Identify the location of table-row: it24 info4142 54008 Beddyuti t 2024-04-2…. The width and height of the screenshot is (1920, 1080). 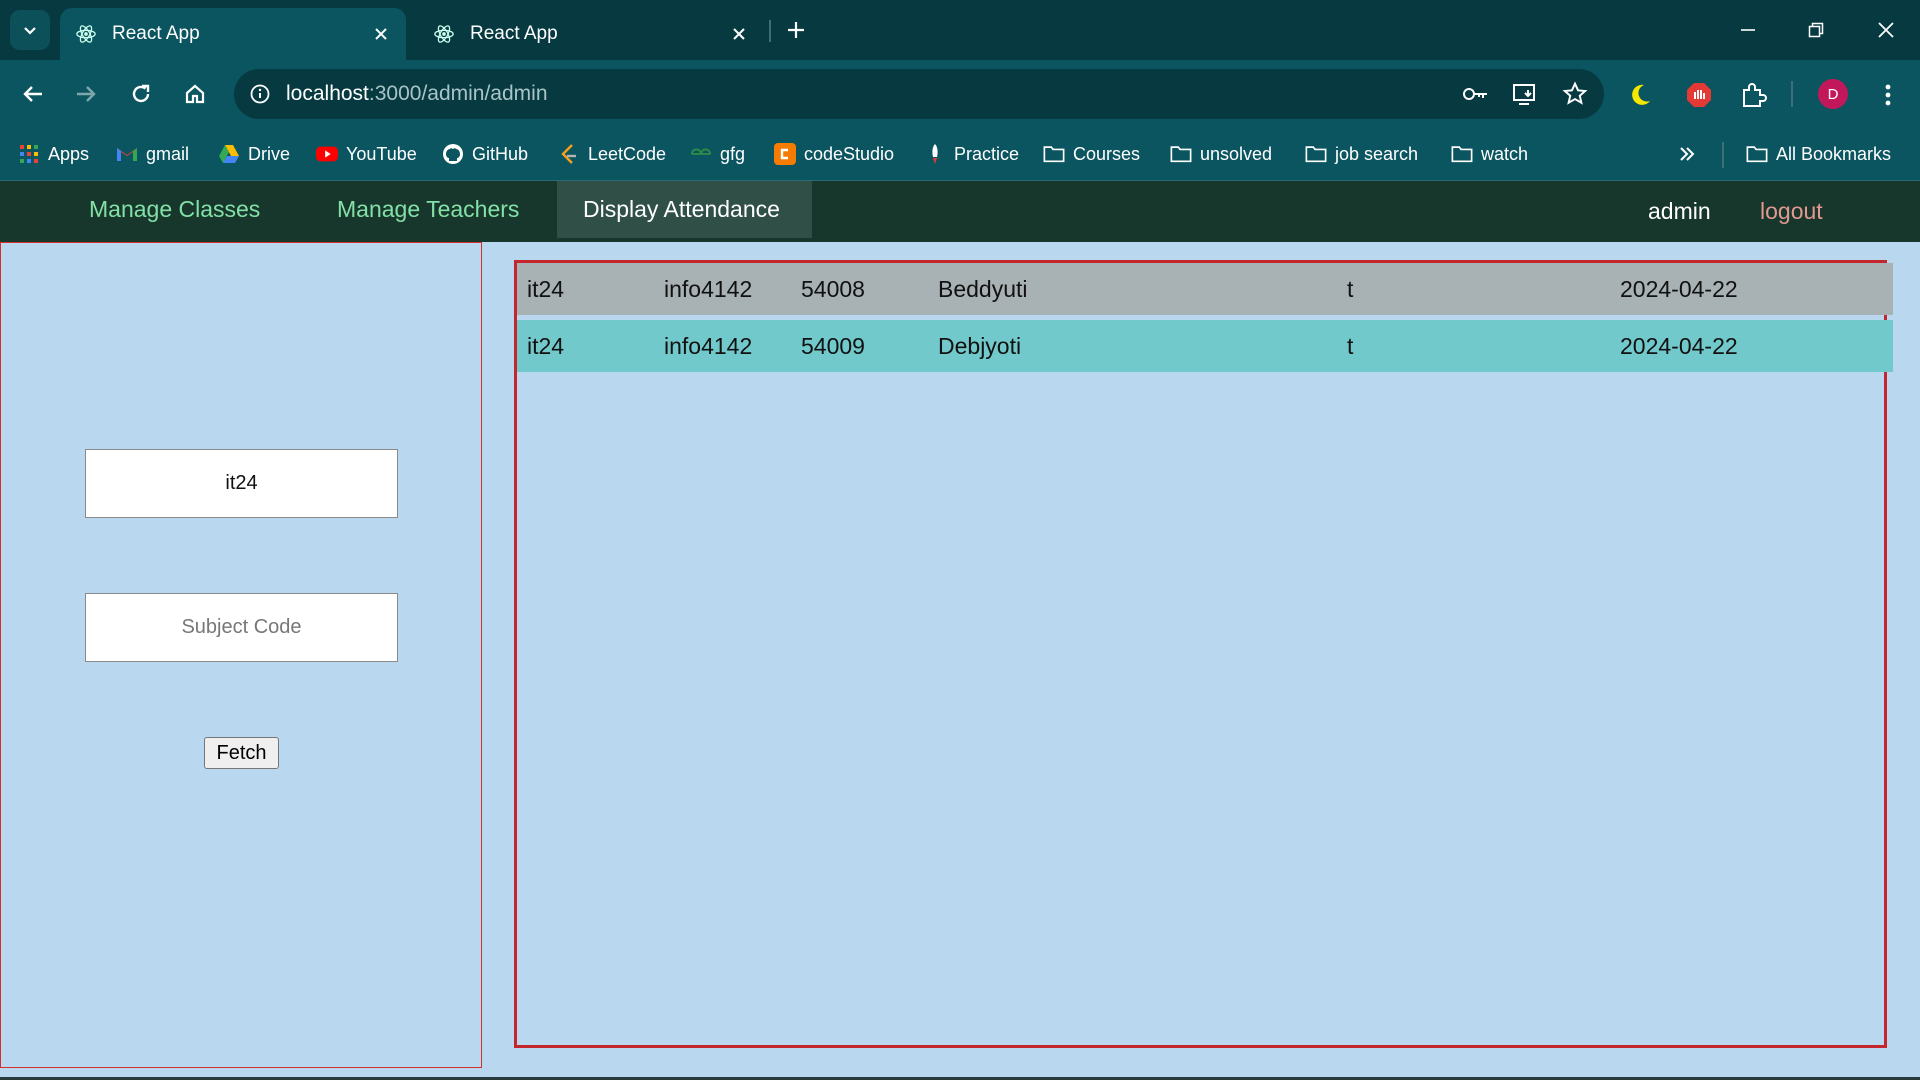
(1205, 289).